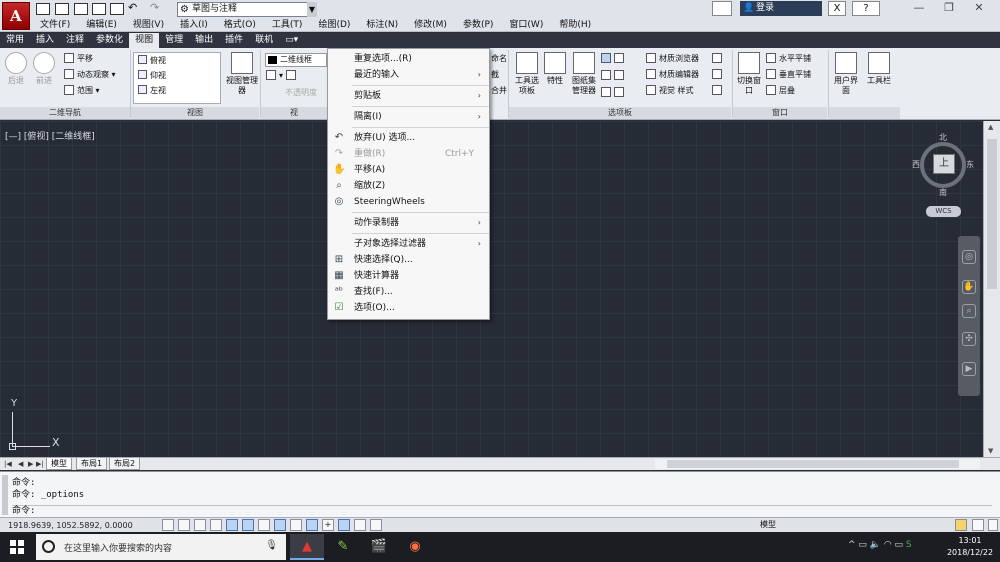 Image resolution: width=1000 pixels, height=562 pixels. What do you see at coordinates (291, 40) in the screenshot?
I see `ribbon-options-icon: ▭▾` at bounding box center [291, 40].